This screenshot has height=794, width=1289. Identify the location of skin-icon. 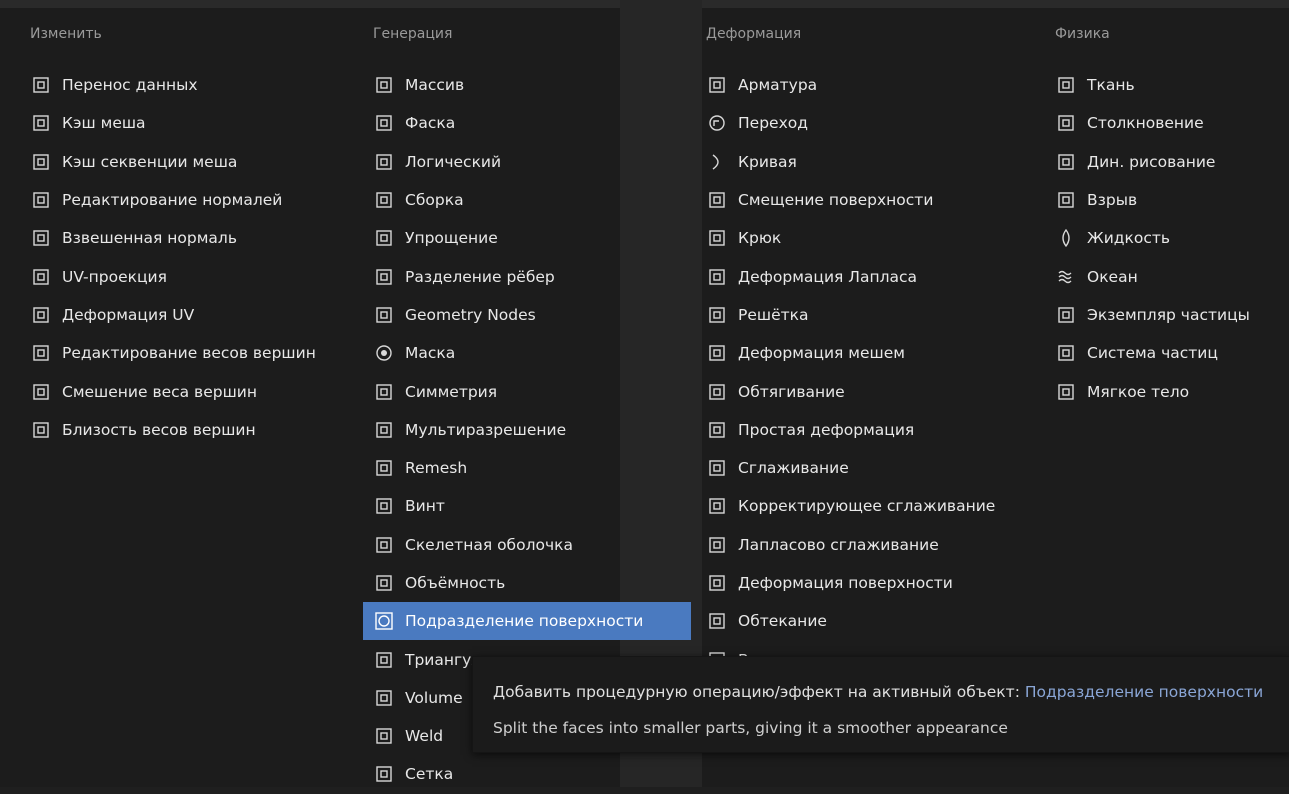
(384, 545).